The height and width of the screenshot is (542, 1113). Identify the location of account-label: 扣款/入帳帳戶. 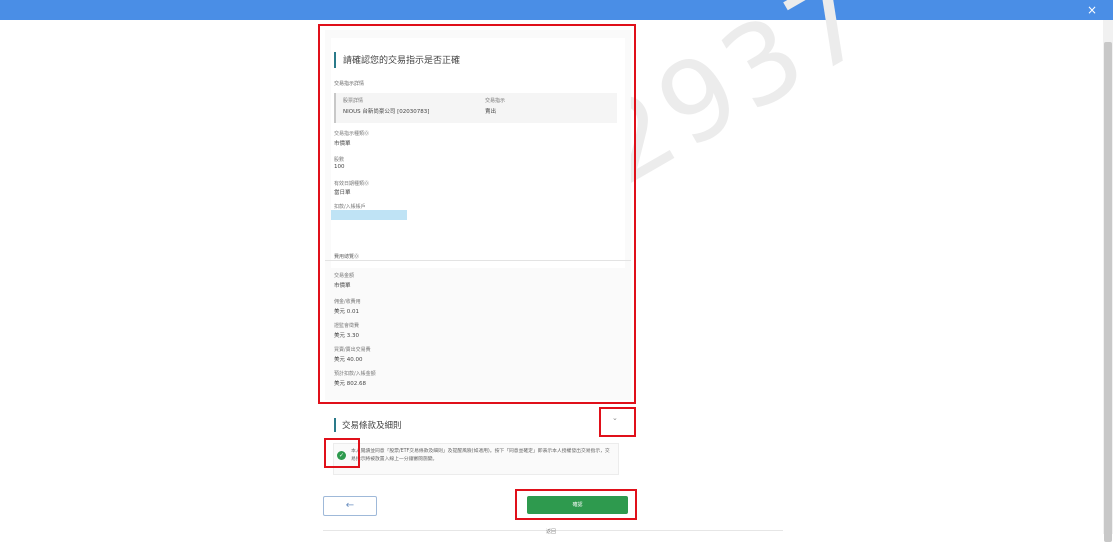
(350, 207).